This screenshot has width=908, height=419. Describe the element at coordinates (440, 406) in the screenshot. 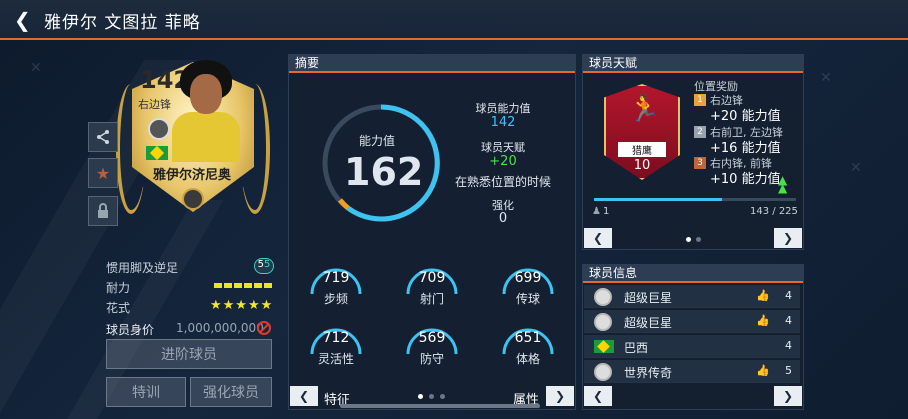

I see `scrollbar` at that location.